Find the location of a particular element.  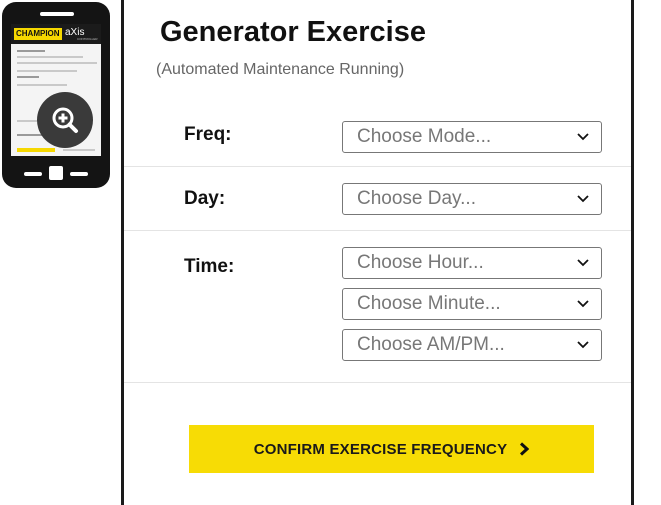

phone-menu-button is located at coordinates (79, 174).